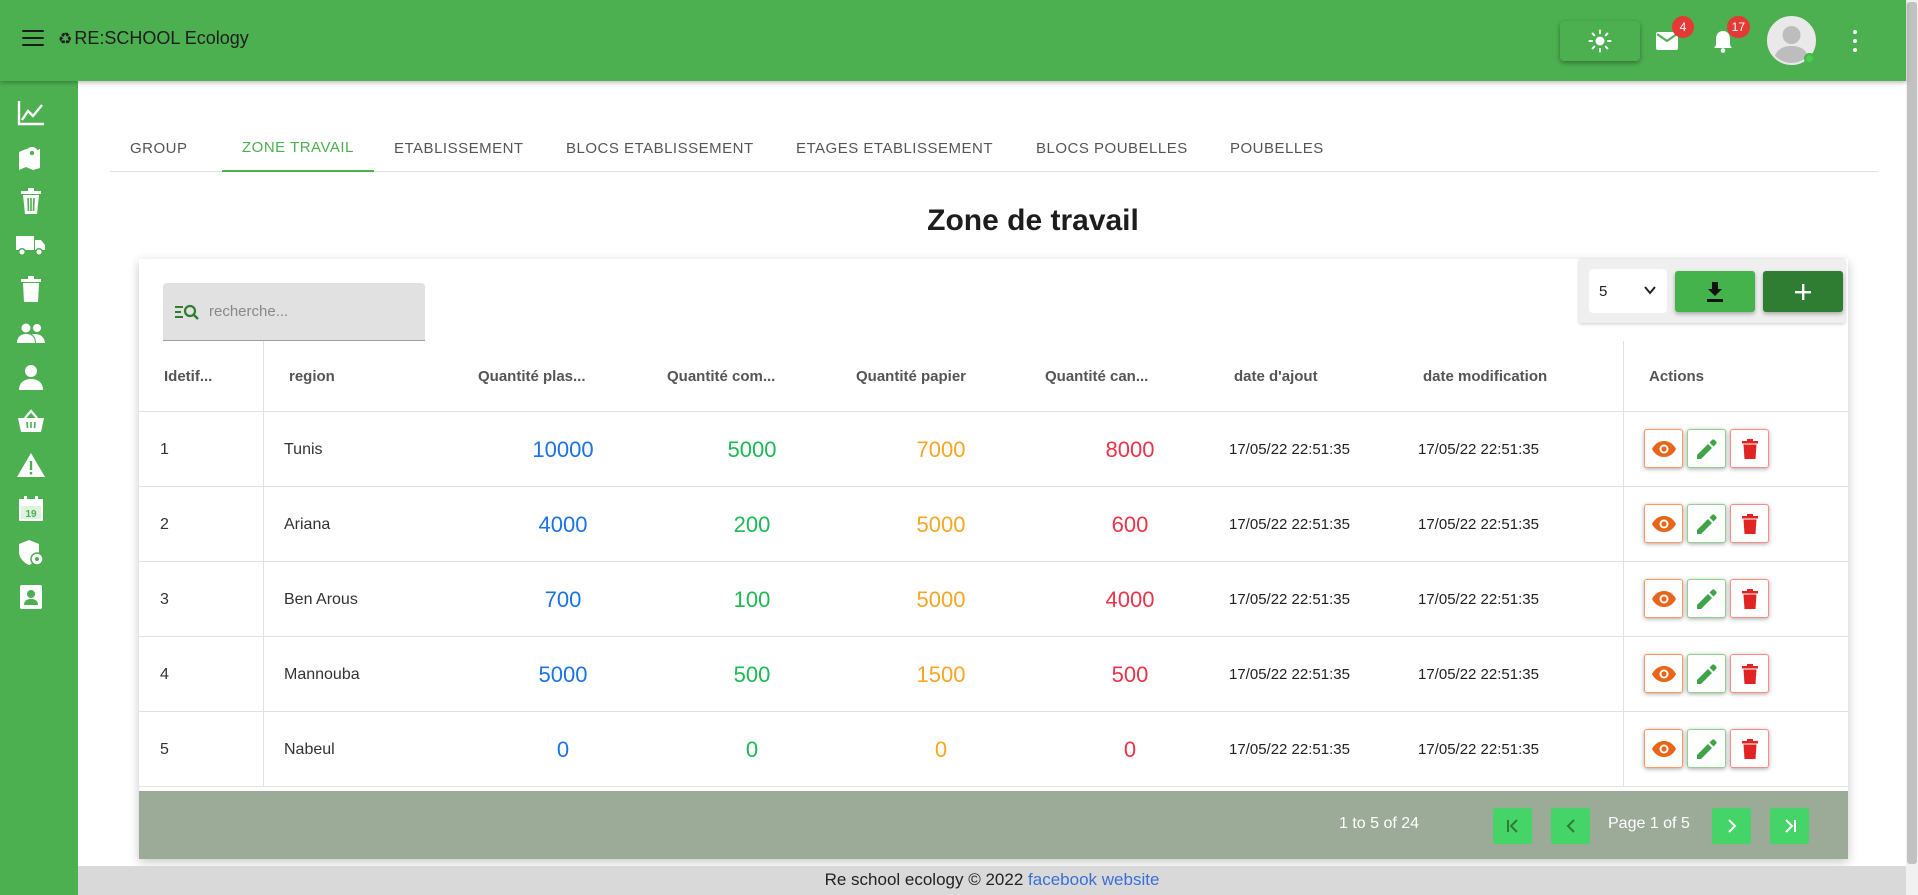 Image resolution: width=1918 pixels, height=895 pixels. What do you see at coordinates (153, 38) in the screenshot?
I see `app-brand: ♻ RE:SCHOOL Ecology` at bounding box center [153, 38].